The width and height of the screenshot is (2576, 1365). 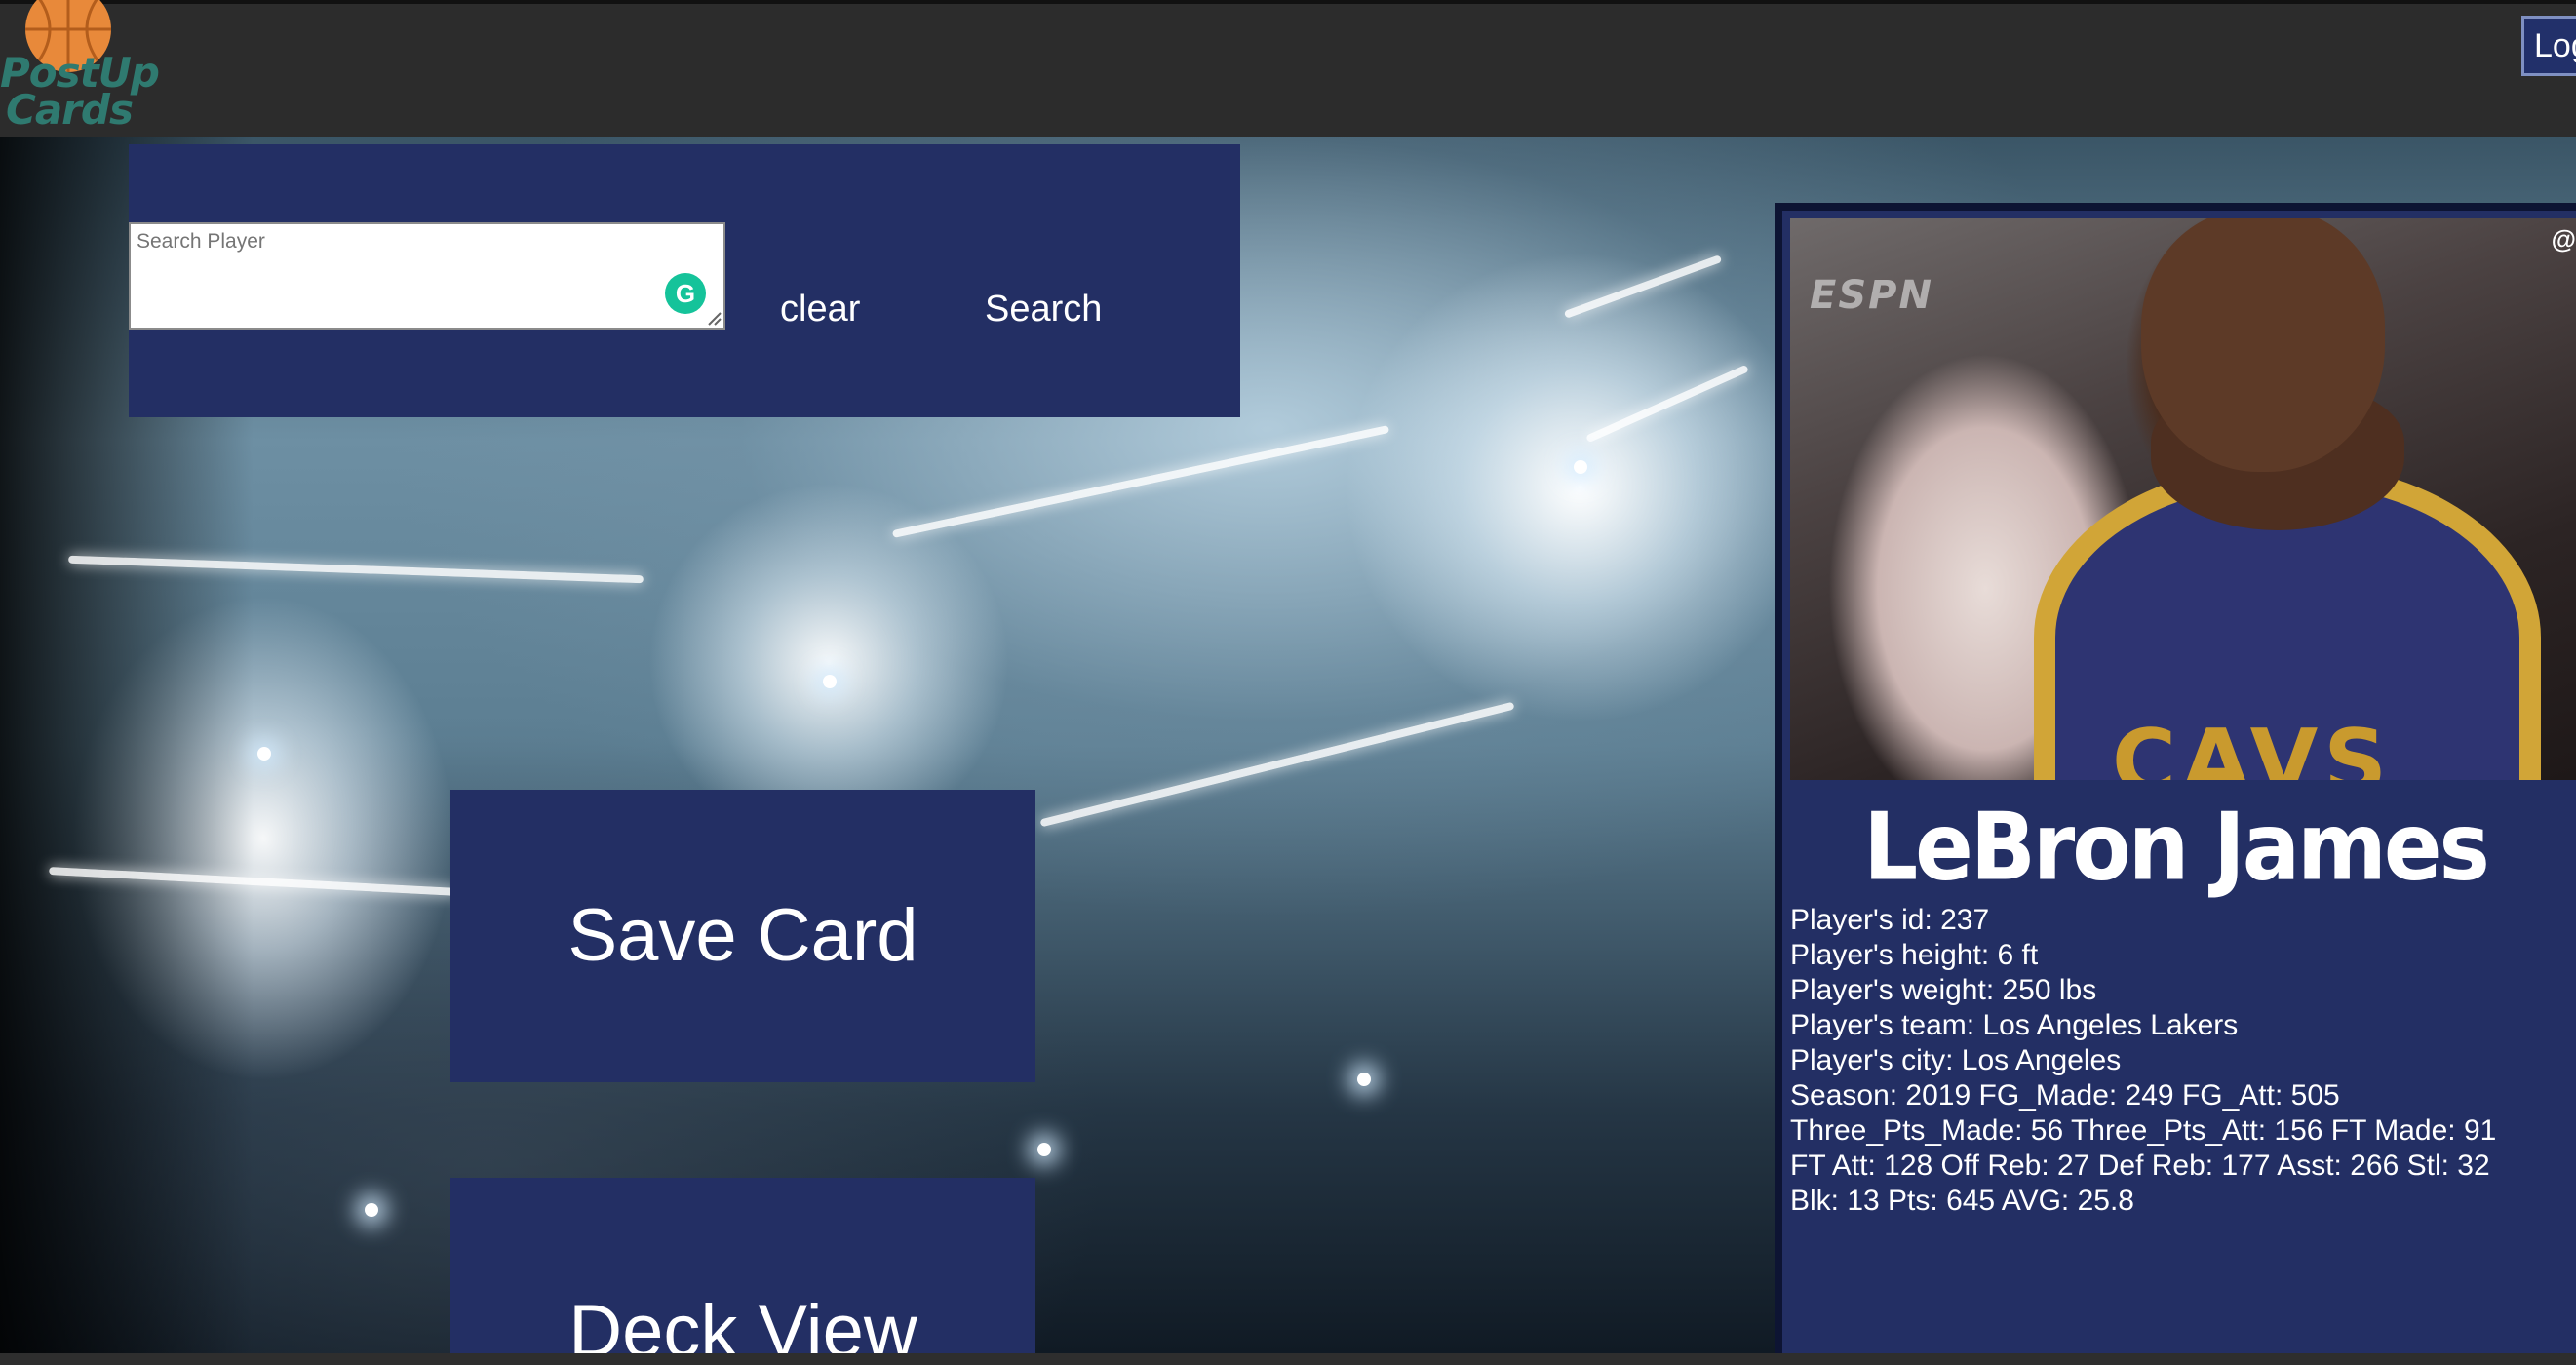 I want to click on stat-line: Player's height: 6 ft, so click(x=1914, y=955).